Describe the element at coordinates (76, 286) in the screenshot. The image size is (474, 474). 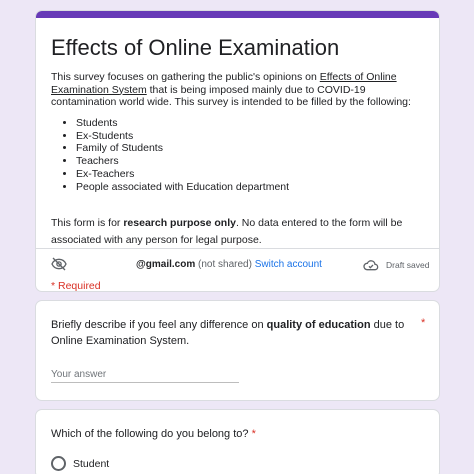
I see `required-note: * Required` at that location.